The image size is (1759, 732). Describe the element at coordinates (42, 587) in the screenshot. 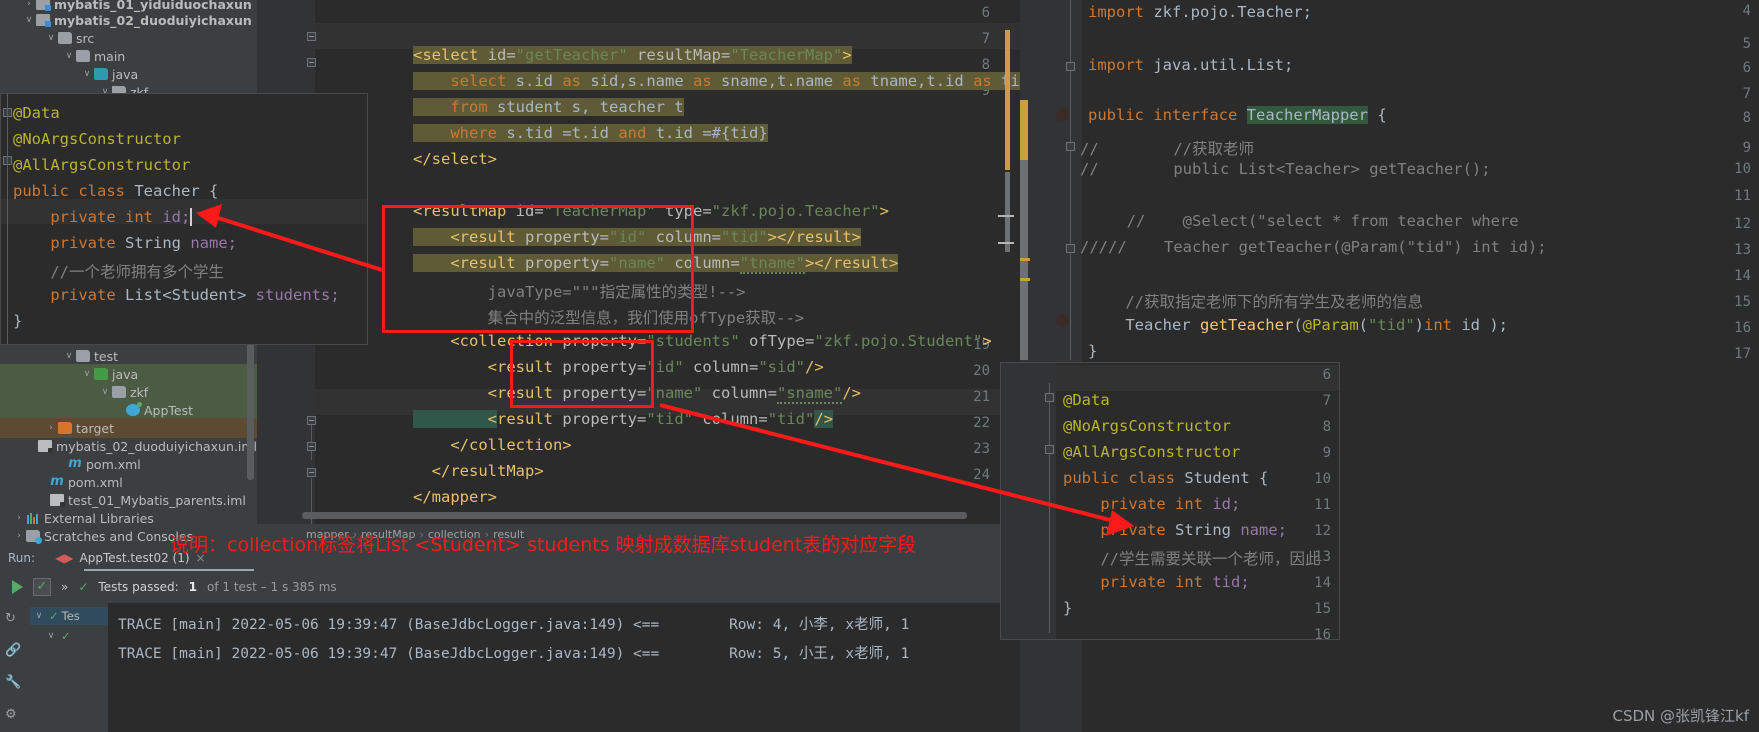

I see `show-passed-toggle-icon: ✓` at that location.